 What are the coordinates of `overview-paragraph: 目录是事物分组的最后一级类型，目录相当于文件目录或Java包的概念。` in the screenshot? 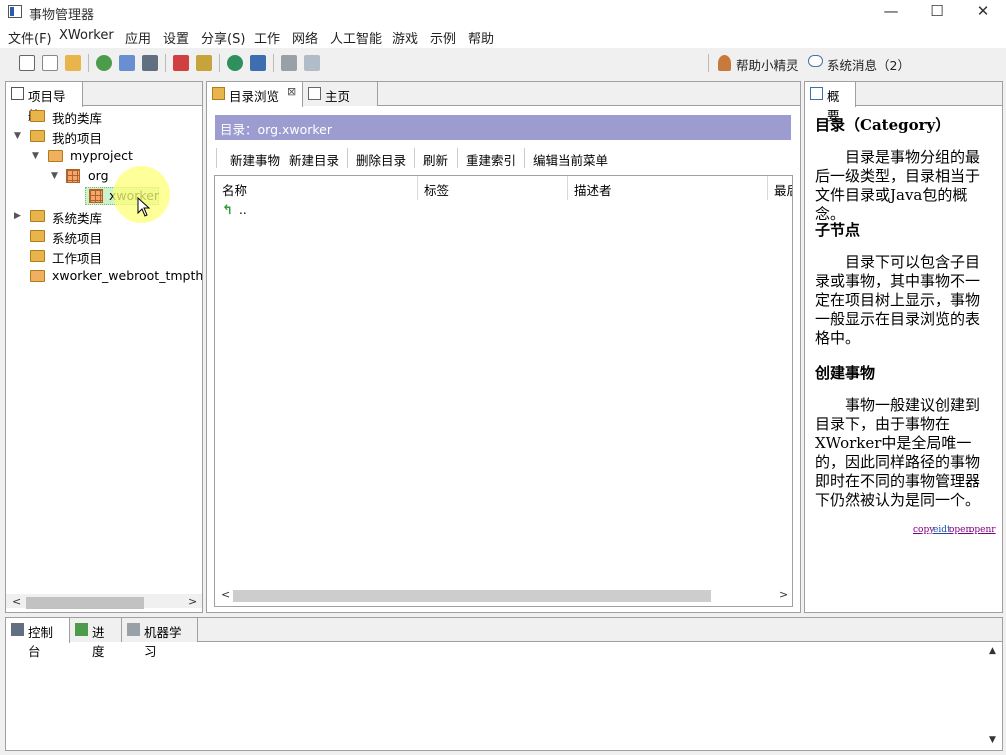 It's located at (898, 185).